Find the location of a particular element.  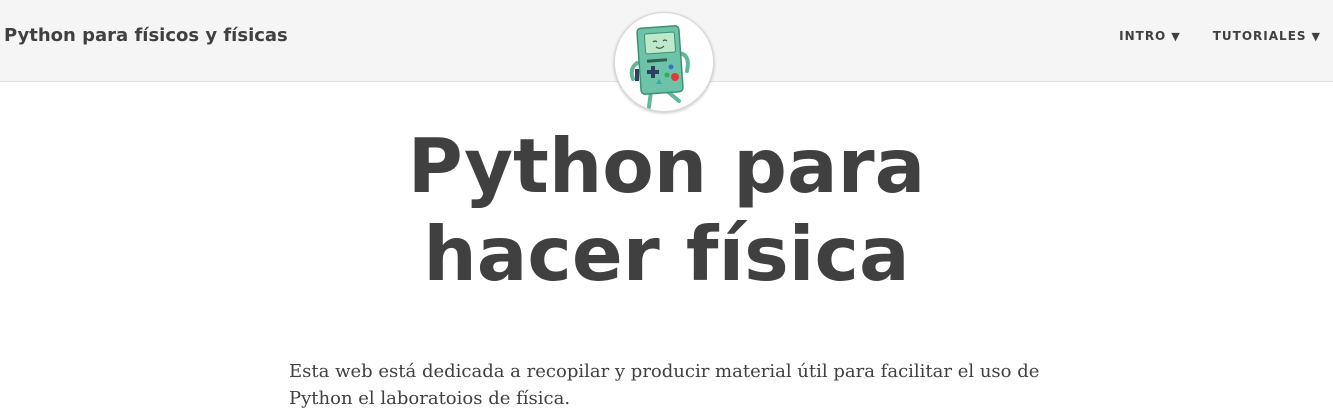

page-title-line-2: hacer física is located at coordinates (666, 254).